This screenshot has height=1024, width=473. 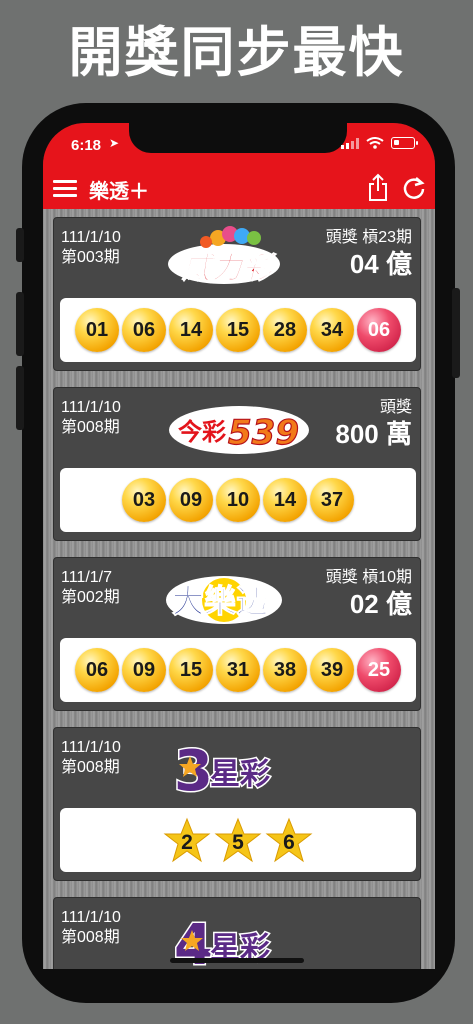 What do you see at coordinates (240, 774) in the screenshot?
I see `3star-logo-text: 星彩` at bounding box center [240, 774].